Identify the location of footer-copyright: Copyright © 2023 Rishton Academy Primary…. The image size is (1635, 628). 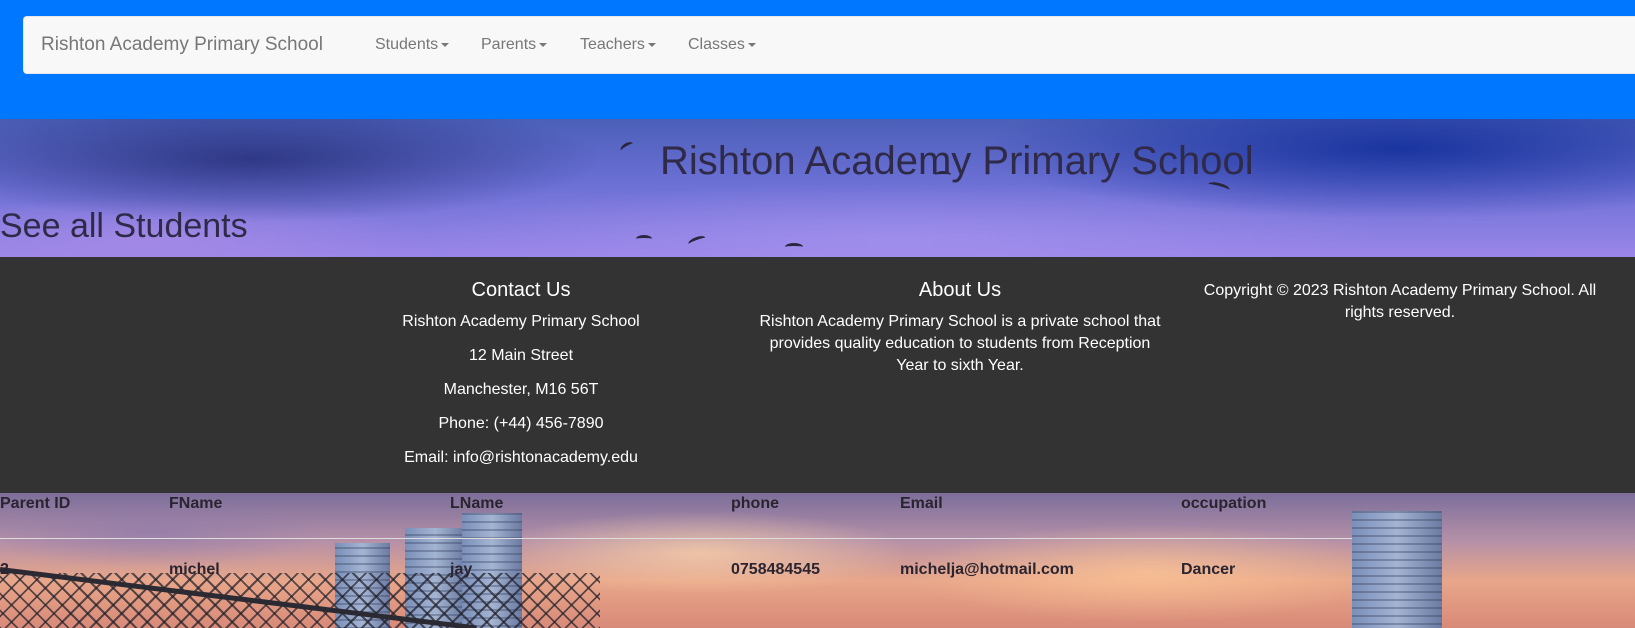
(1400, 302).